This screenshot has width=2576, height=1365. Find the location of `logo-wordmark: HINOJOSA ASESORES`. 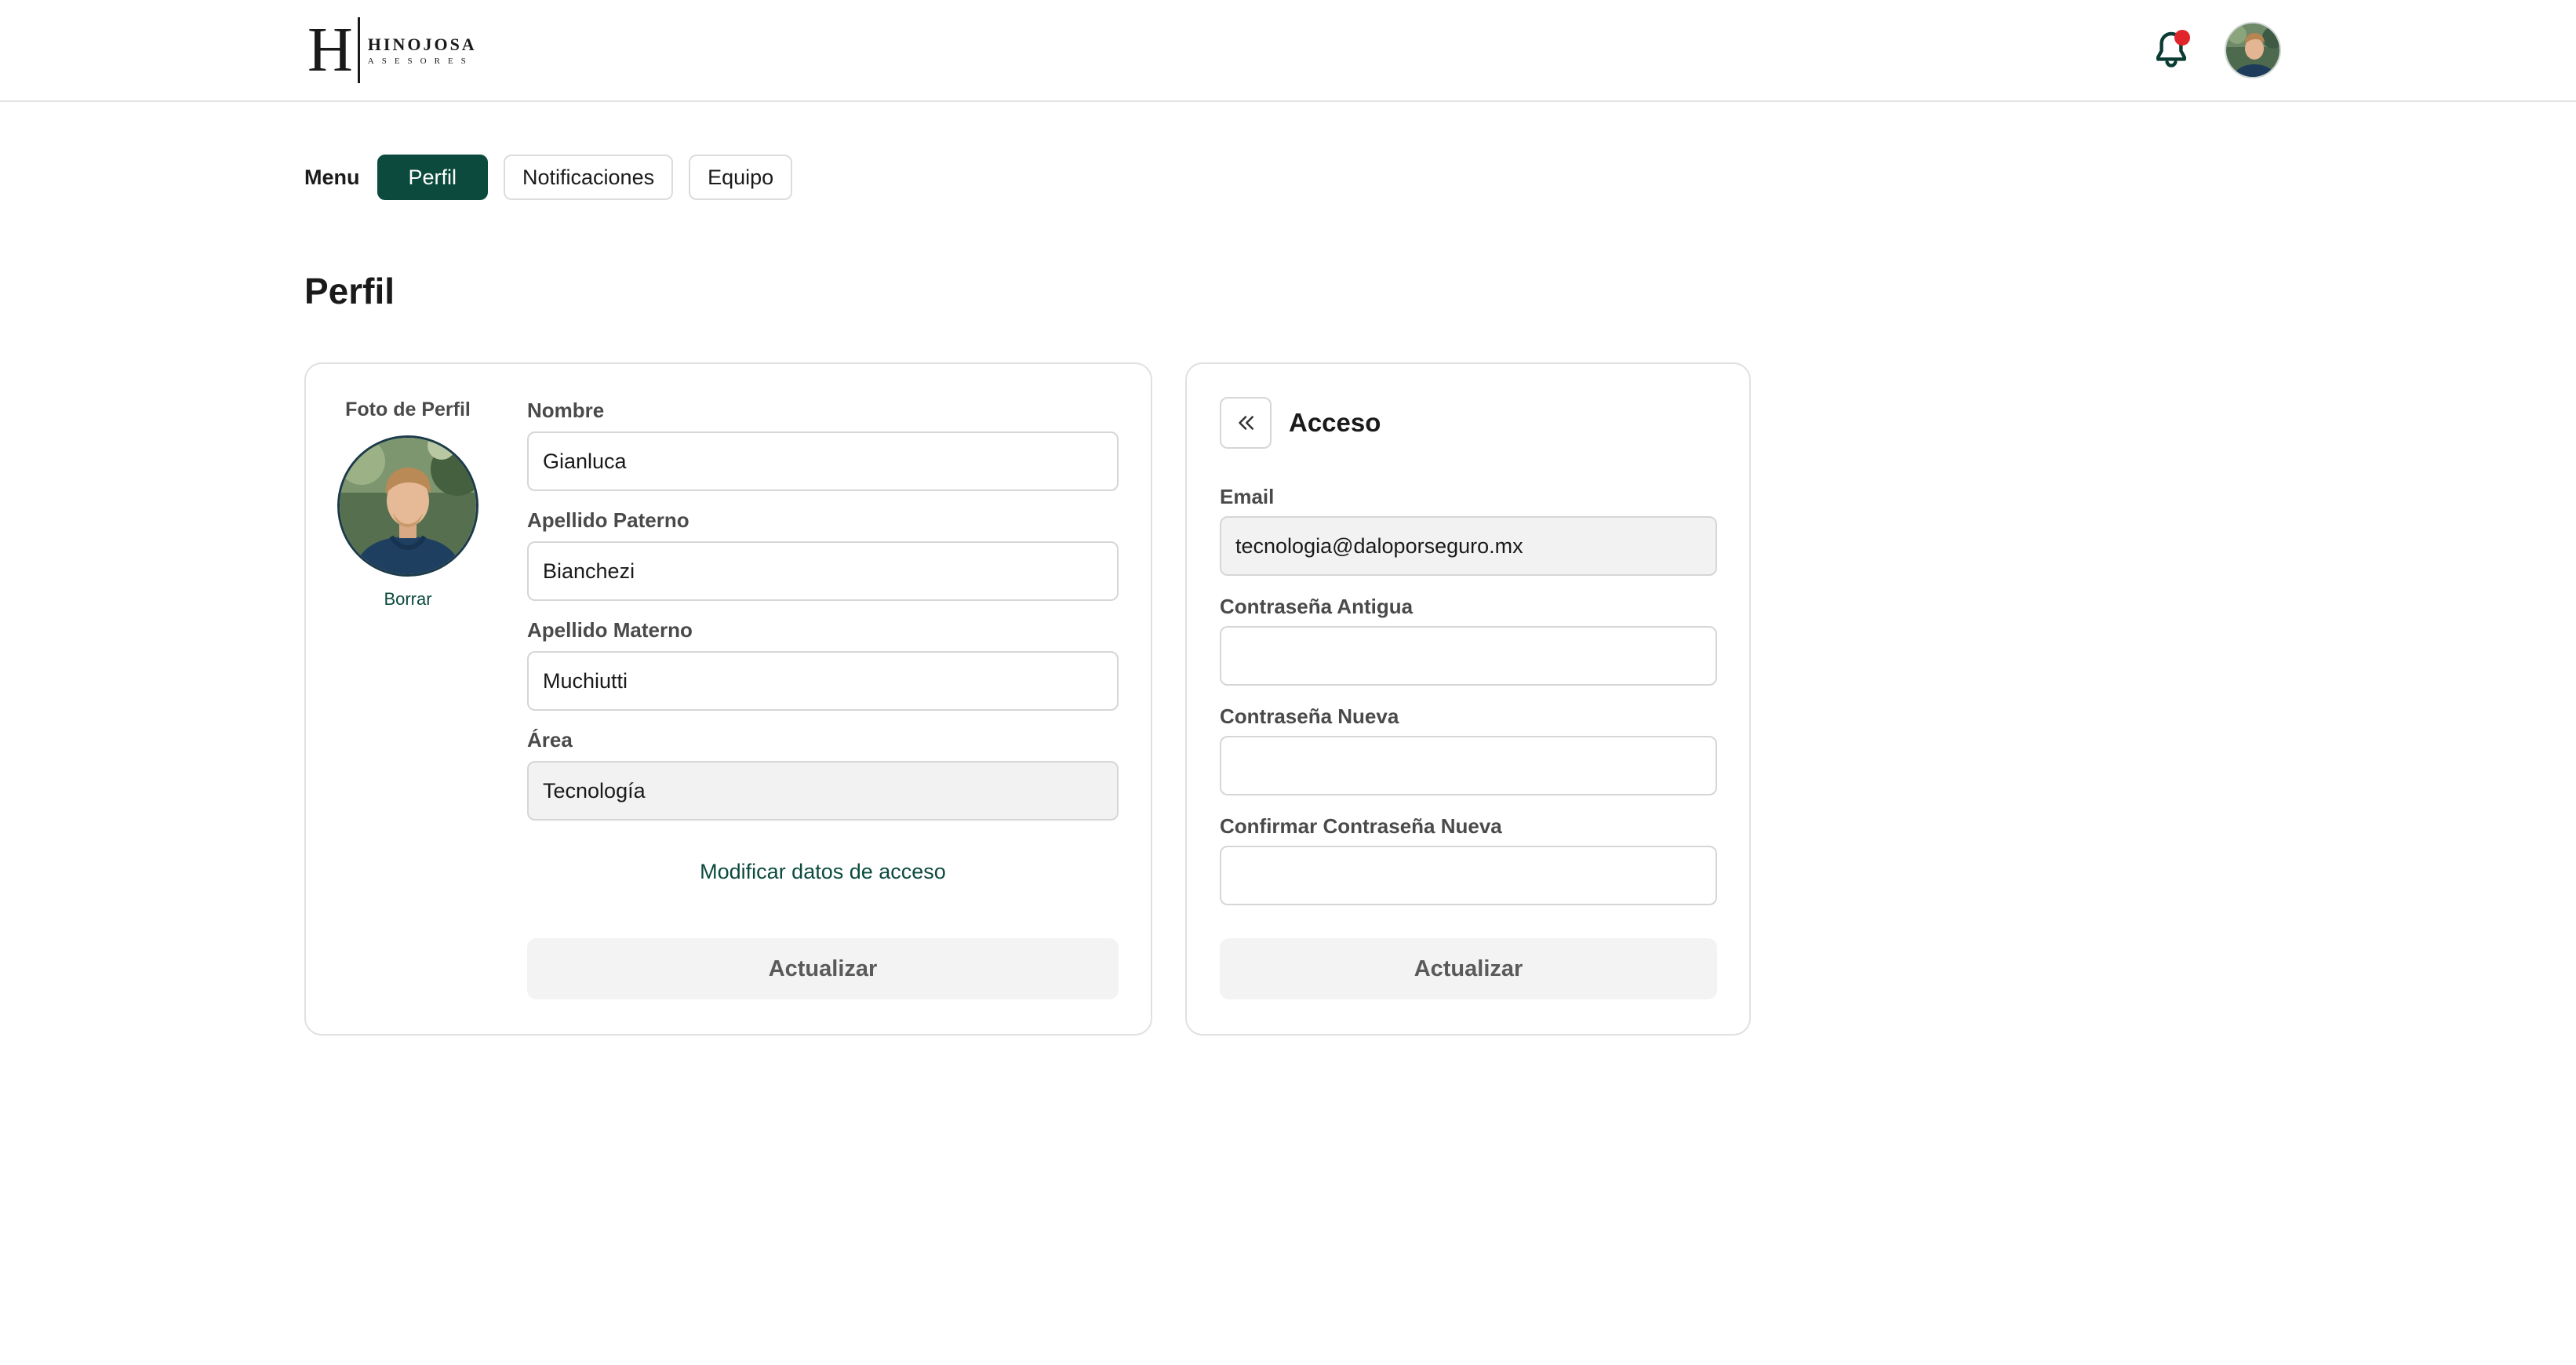

logo-wordmark: HINOJOSA ASESORES is located at coordinates (422, 50).